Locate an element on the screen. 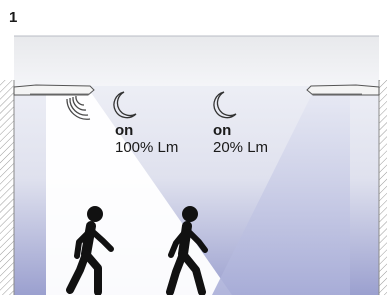  left-lamp-status: on 100% Lm is located at coordinates (146, 139).